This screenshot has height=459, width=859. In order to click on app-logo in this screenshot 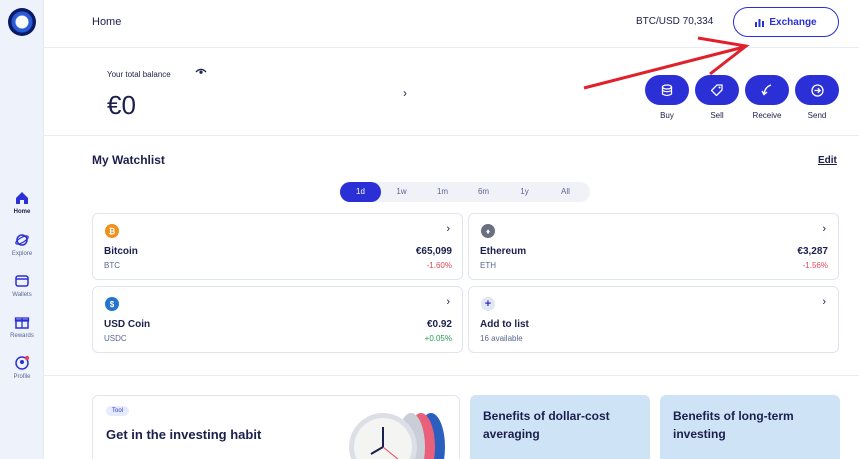, I will do `click(22, 22)`.